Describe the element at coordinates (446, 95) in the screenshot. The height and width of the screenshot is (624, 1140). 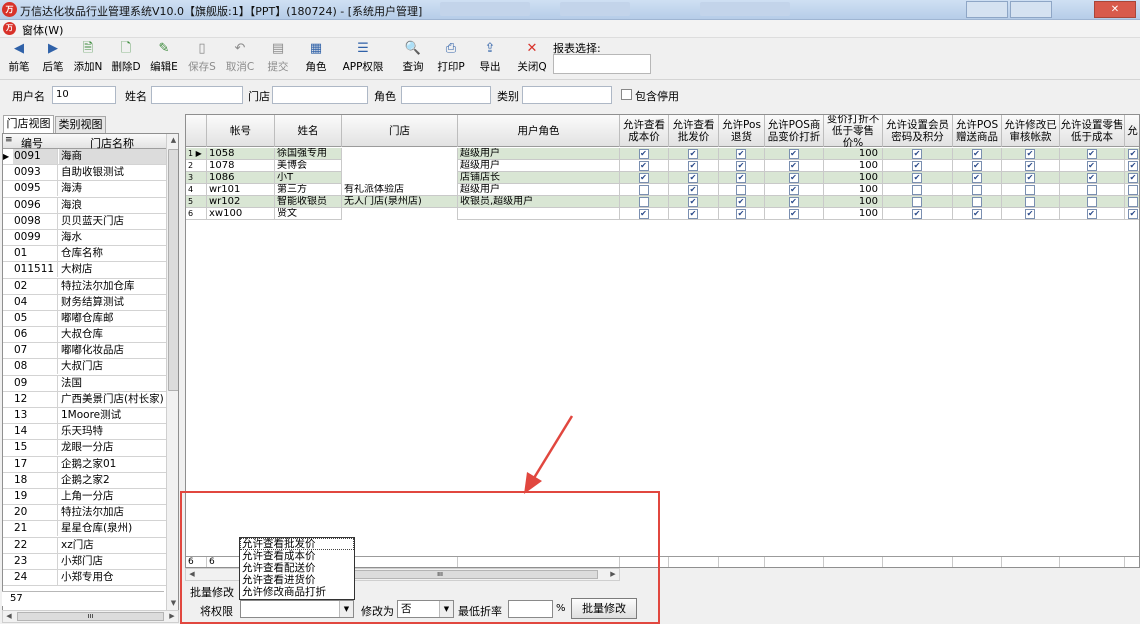
I see `role-input` at that location.